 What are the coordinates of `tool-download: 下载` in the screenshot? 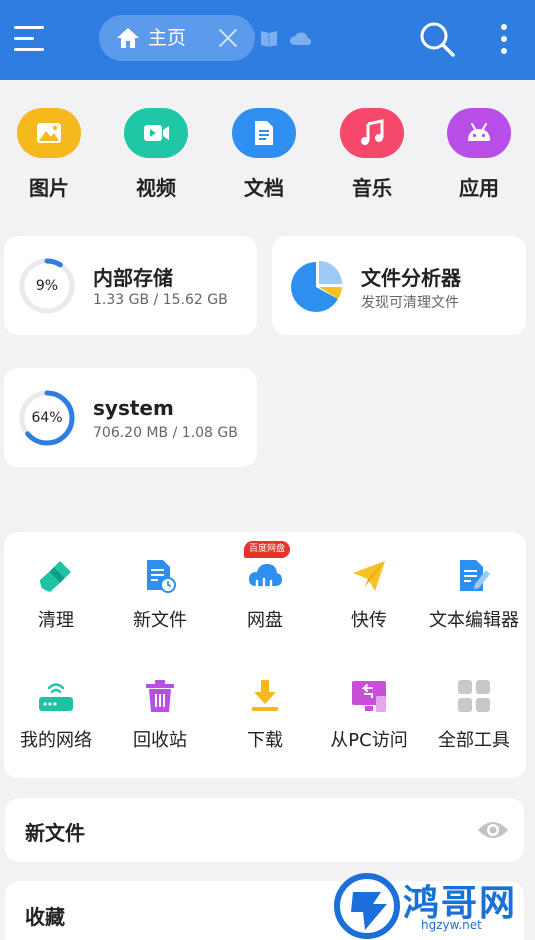 It's located at (265, 718).